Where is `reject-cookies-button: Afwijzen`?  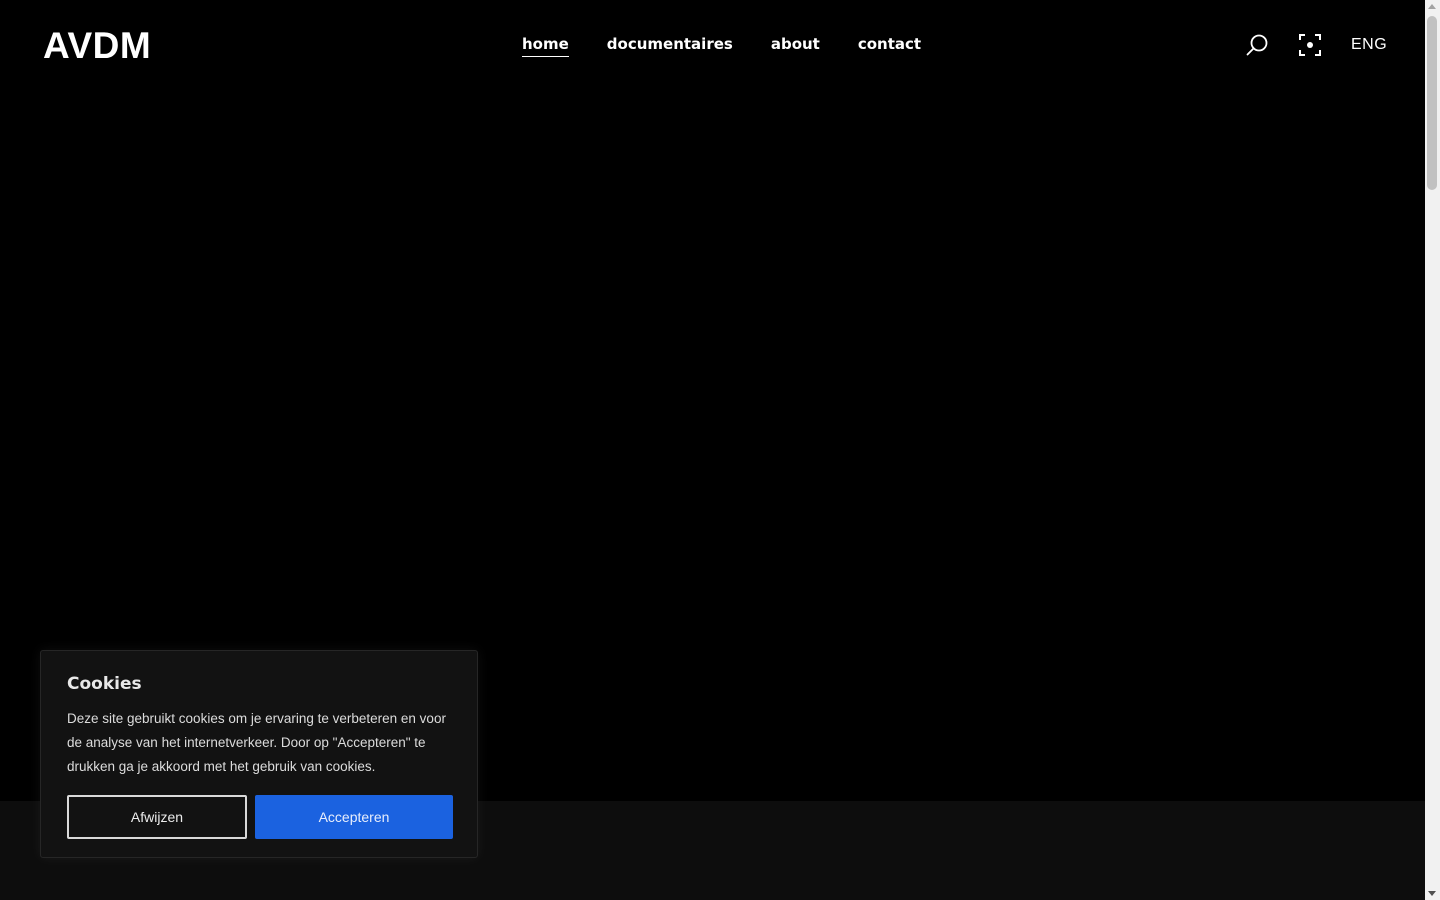 reject-cookies-button: Afwijzen is located at coordinates (157, 817).